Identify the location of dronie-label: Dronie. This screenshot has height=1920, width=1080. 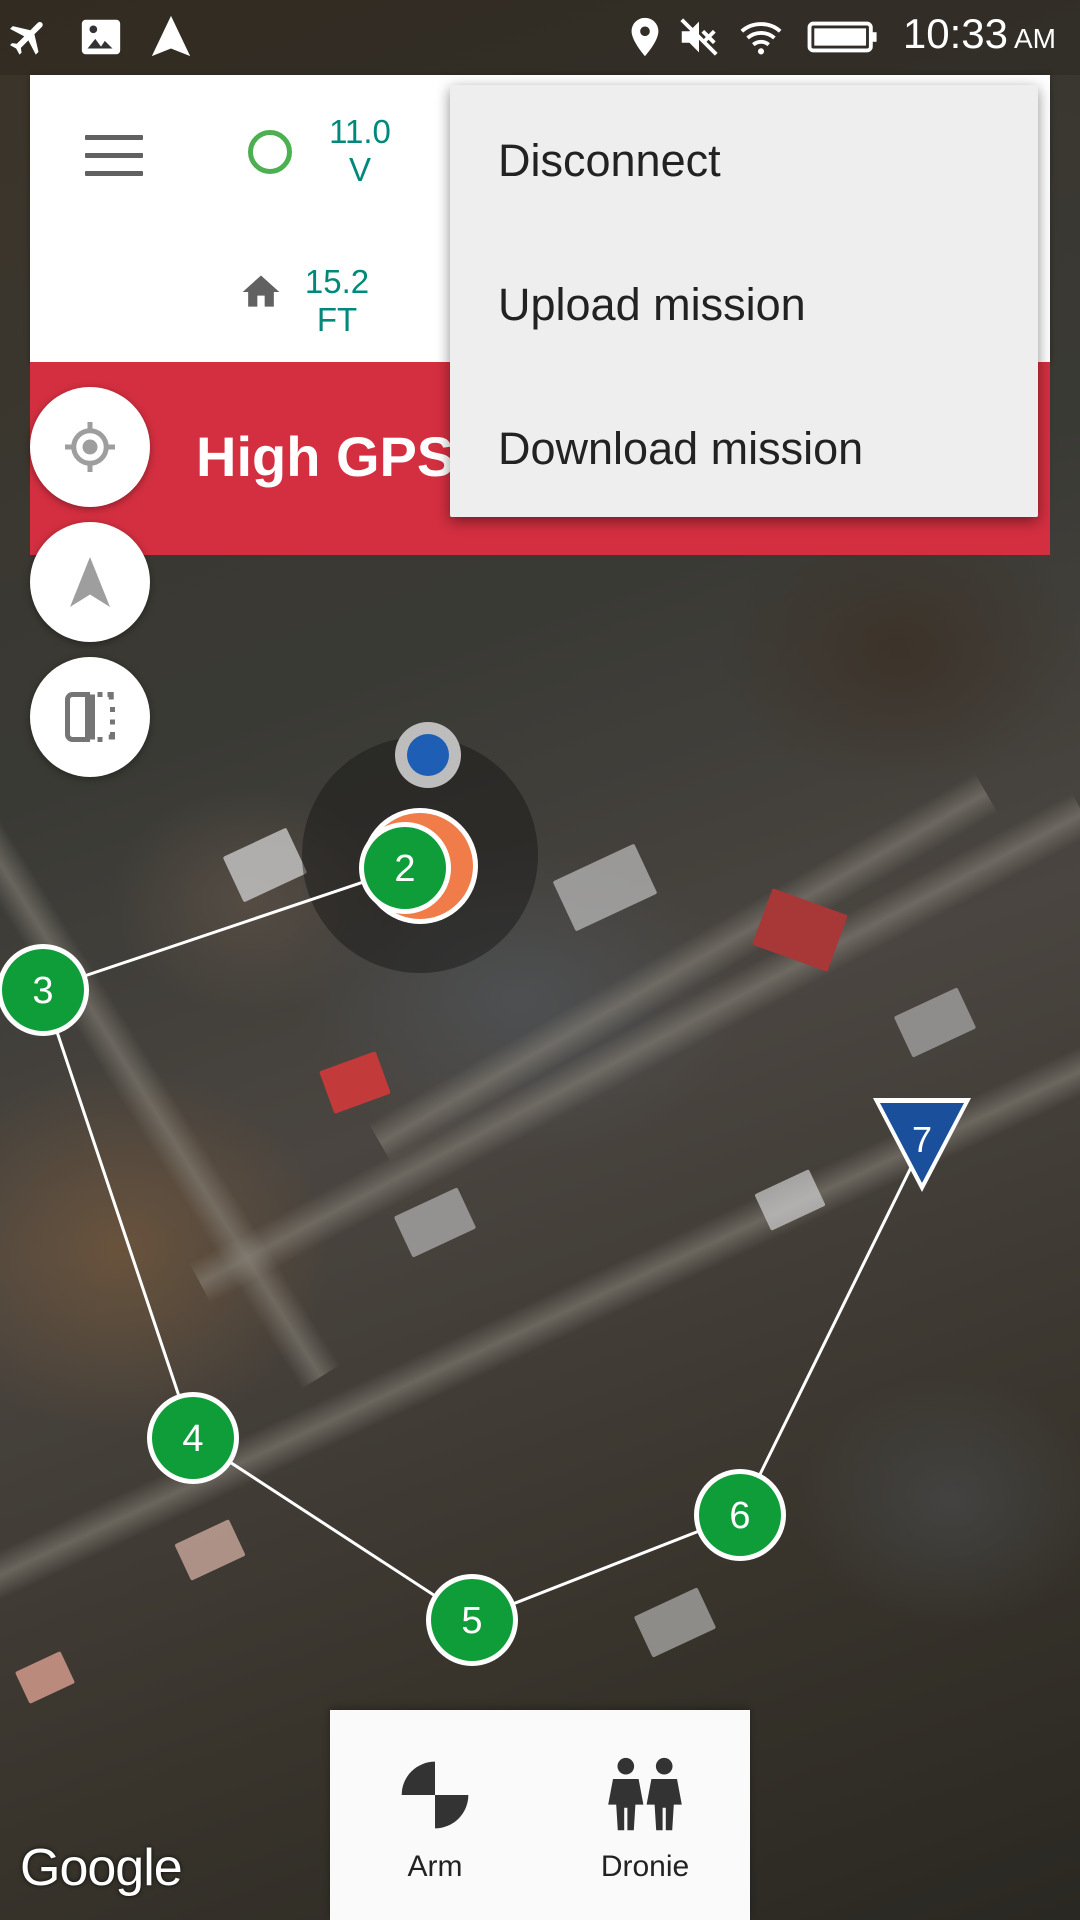
(645, 1866).